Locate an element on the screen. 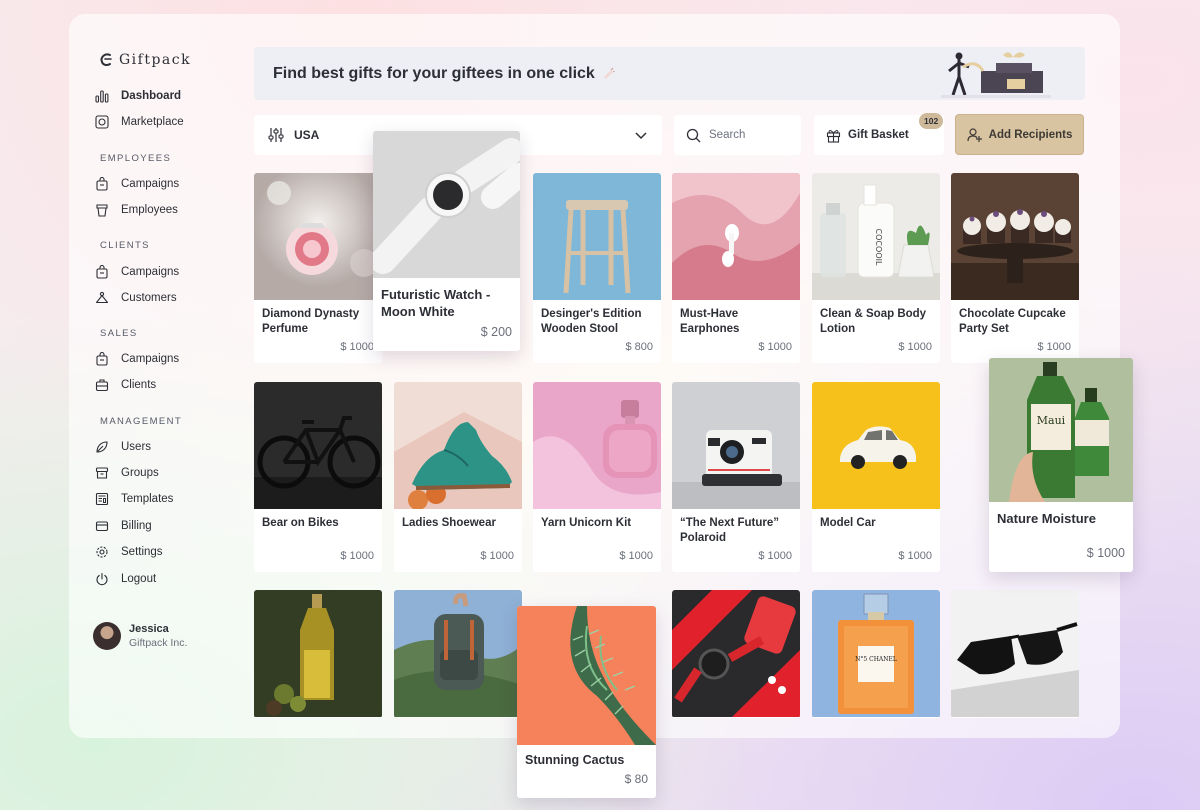 The height and width of the screenshot is (810, 1200). product-price: $ 800 is located at coordinates (639, 347).